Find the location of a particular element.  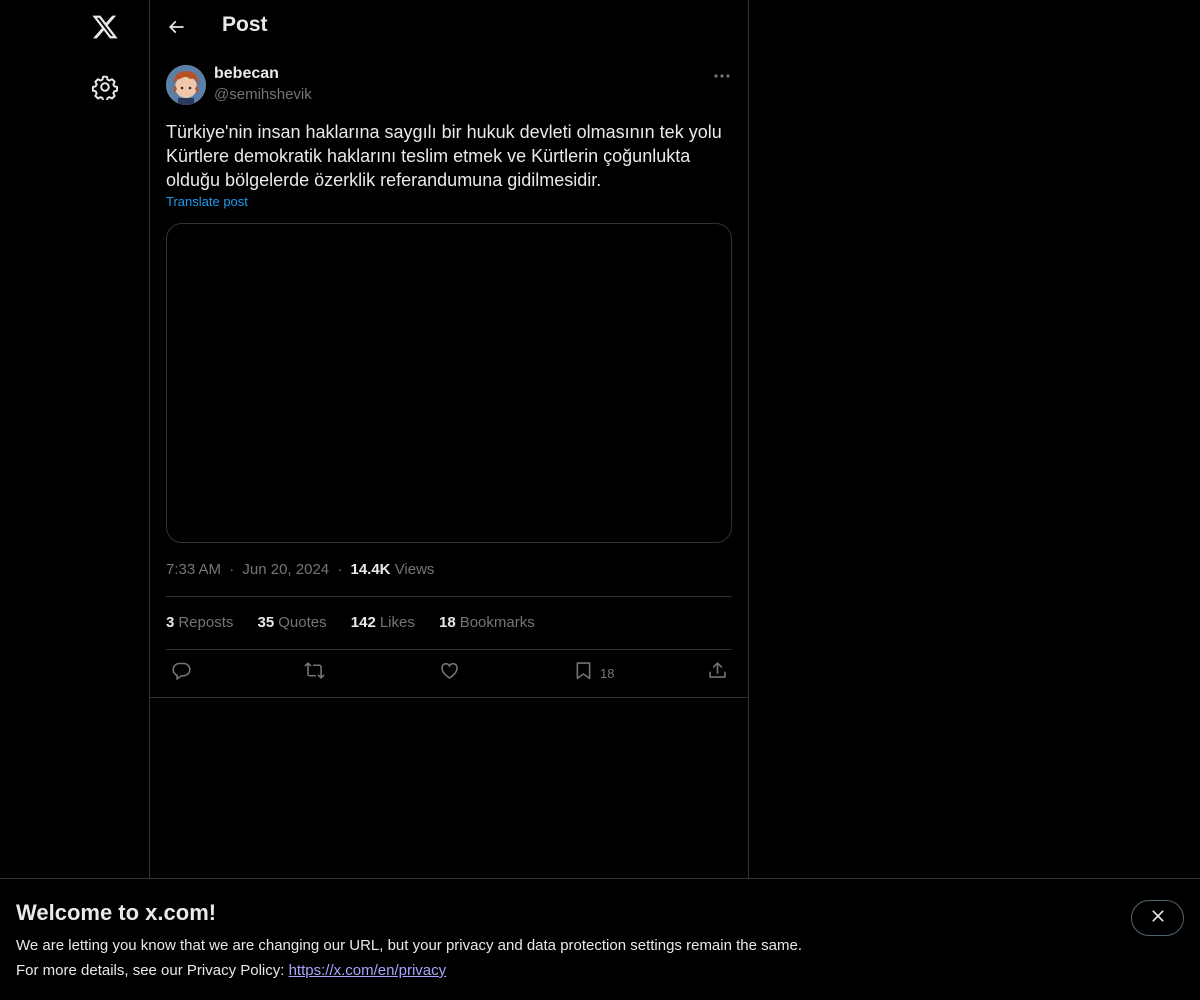

page-title: Post is located at coordinates (245, 24).